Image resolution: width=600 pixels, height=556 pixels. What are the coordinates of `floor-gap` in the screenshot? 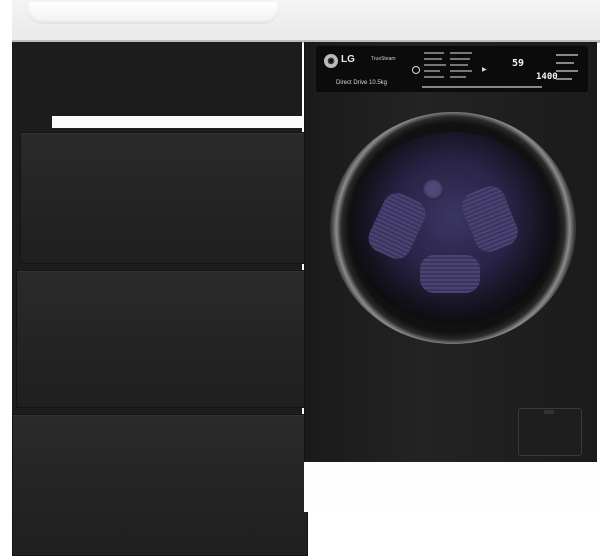 It's located at (450, 487).